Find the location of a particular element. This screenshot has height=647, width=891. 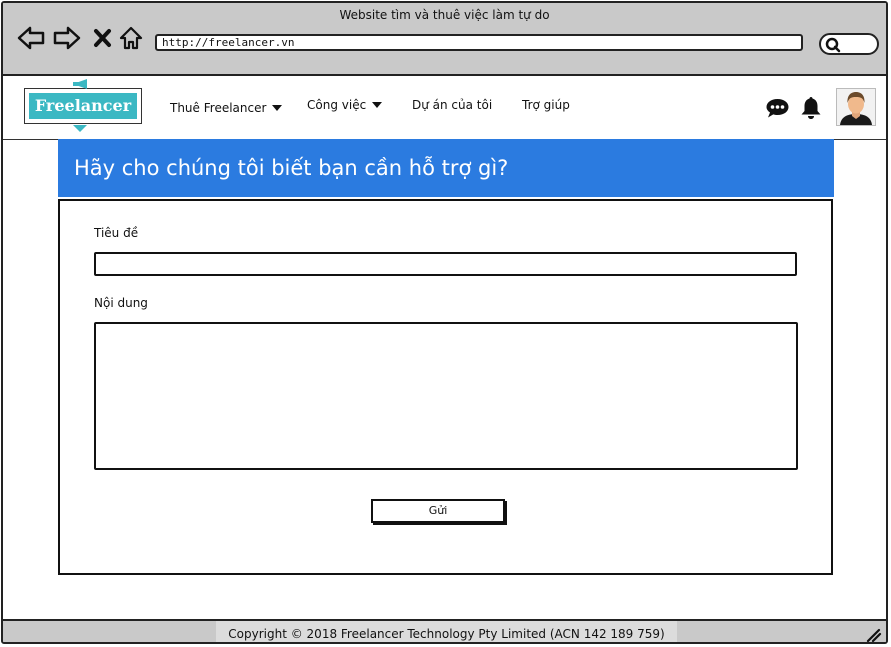

logo-text: Freelancer is located at coordinates (83, 106).